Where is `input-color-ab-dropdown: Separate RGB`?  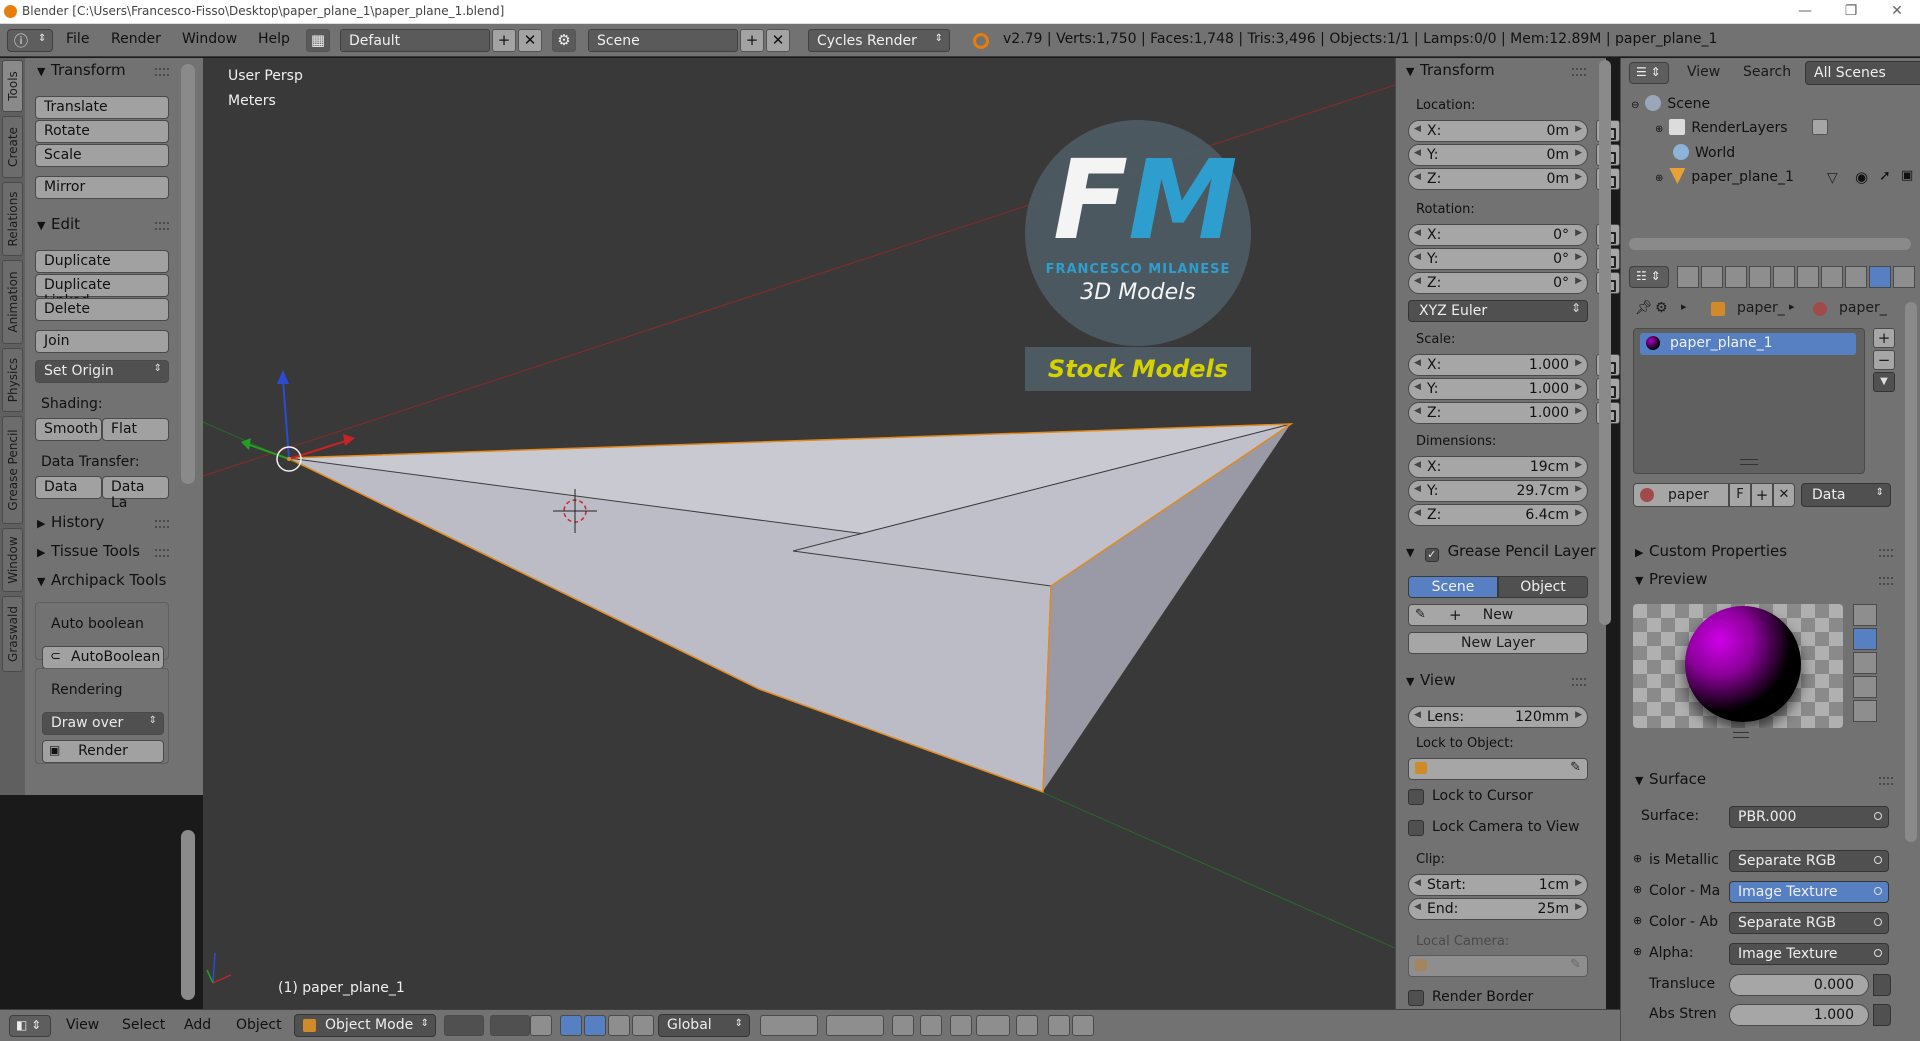
input-color-ab-dropdown: Separate RGB is located at coordinates (1809, 923).